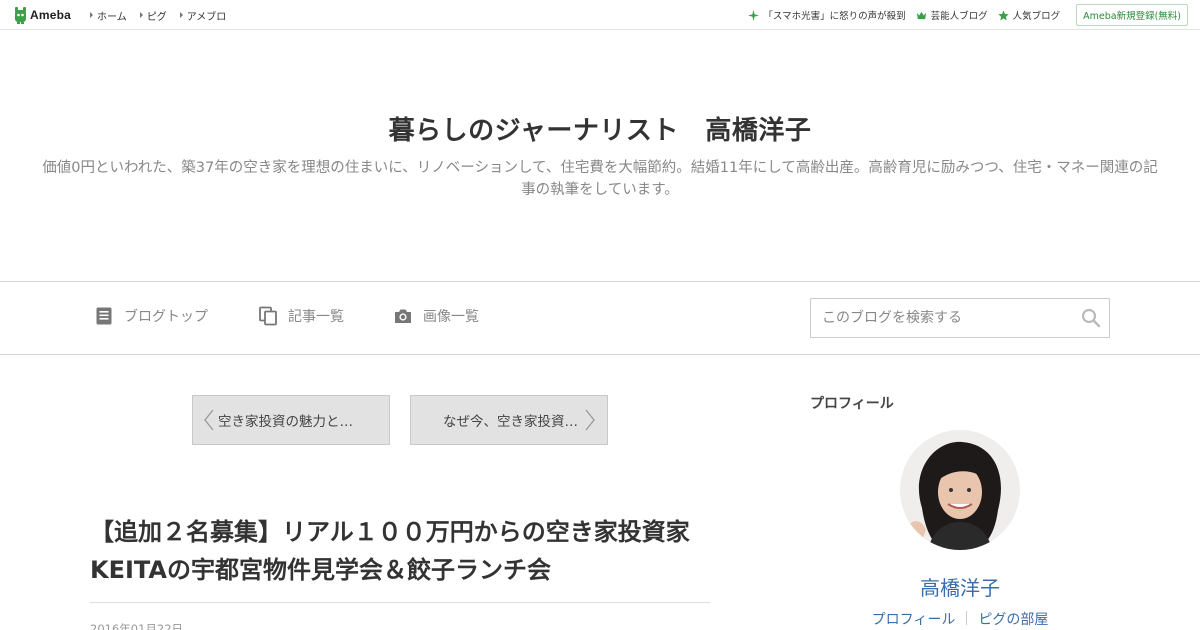 Image resolution: width=1200 pixels, height=630 pixels. What do you see at coordinates (960, 586) in the screenshot?
I see `profile-name: 高橋洋子` at bounding box center [960, 586].